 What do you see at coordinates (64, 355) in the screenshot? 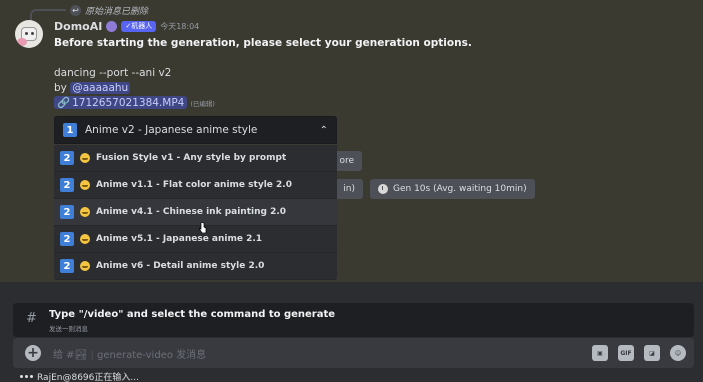
I see `placeholder-prefix: 给 #` at bounding box center [64, 355].